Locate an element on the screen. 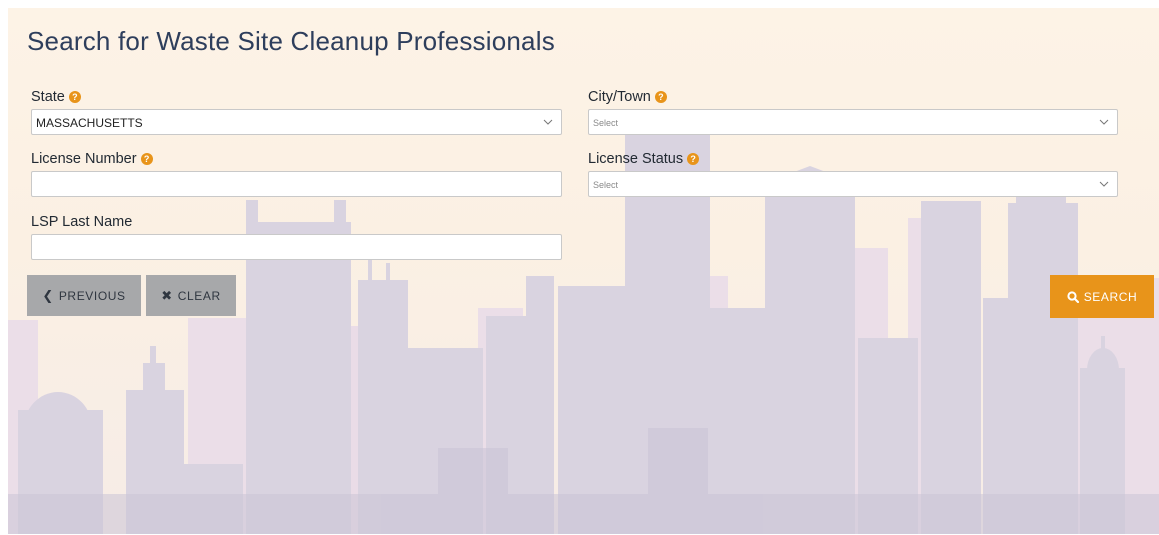 Image resolution: width=1159 pixels, height=535 pixels. license-number-label: License Number ? is located at coordinates (92, 159).